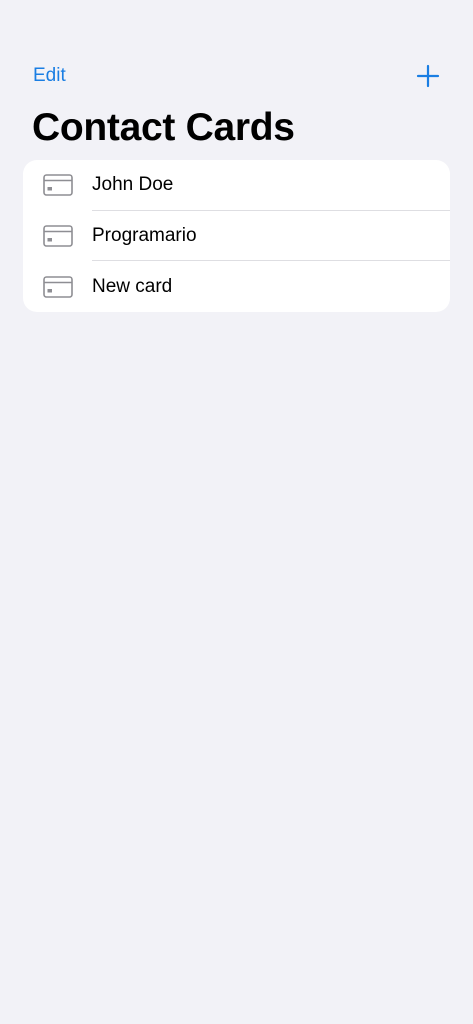 The image size is (473, 1024). What do you see at coordinates (163, 127) in the screenshot?
I see `page-title: Contact Cards` at bounding box center [163, 127].